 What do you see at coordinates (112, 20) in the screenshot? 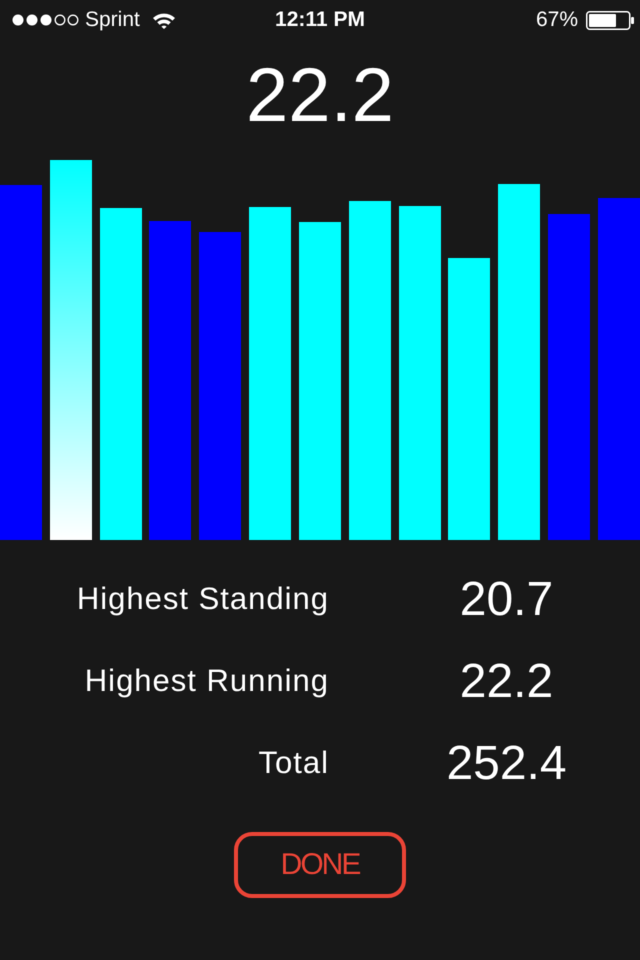
I see `carrier-name: Sprint` at bounding box center [112, 20].